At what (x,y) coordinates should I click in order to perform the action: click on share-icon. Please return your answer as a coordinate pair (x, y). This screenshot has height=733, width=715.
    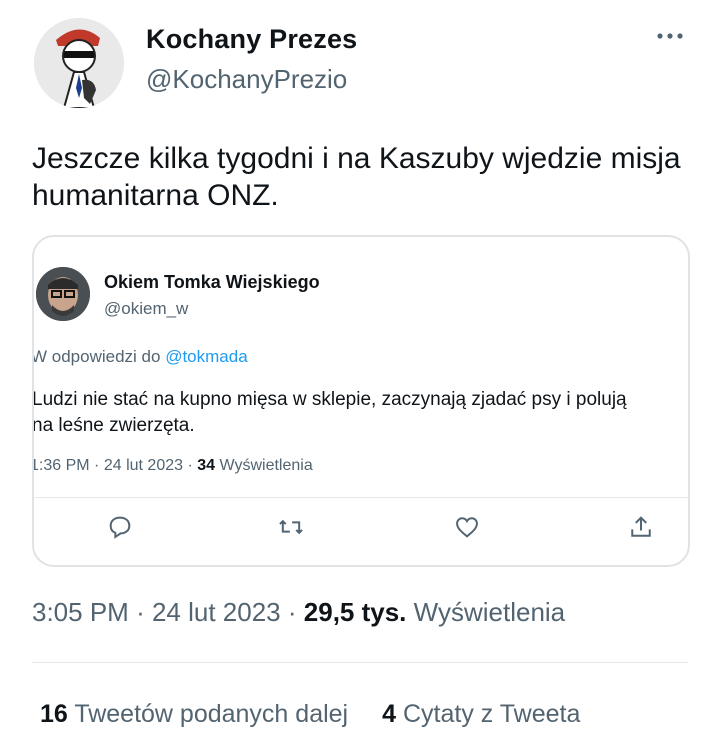
    Looking at the image, I should click on (641, 526).